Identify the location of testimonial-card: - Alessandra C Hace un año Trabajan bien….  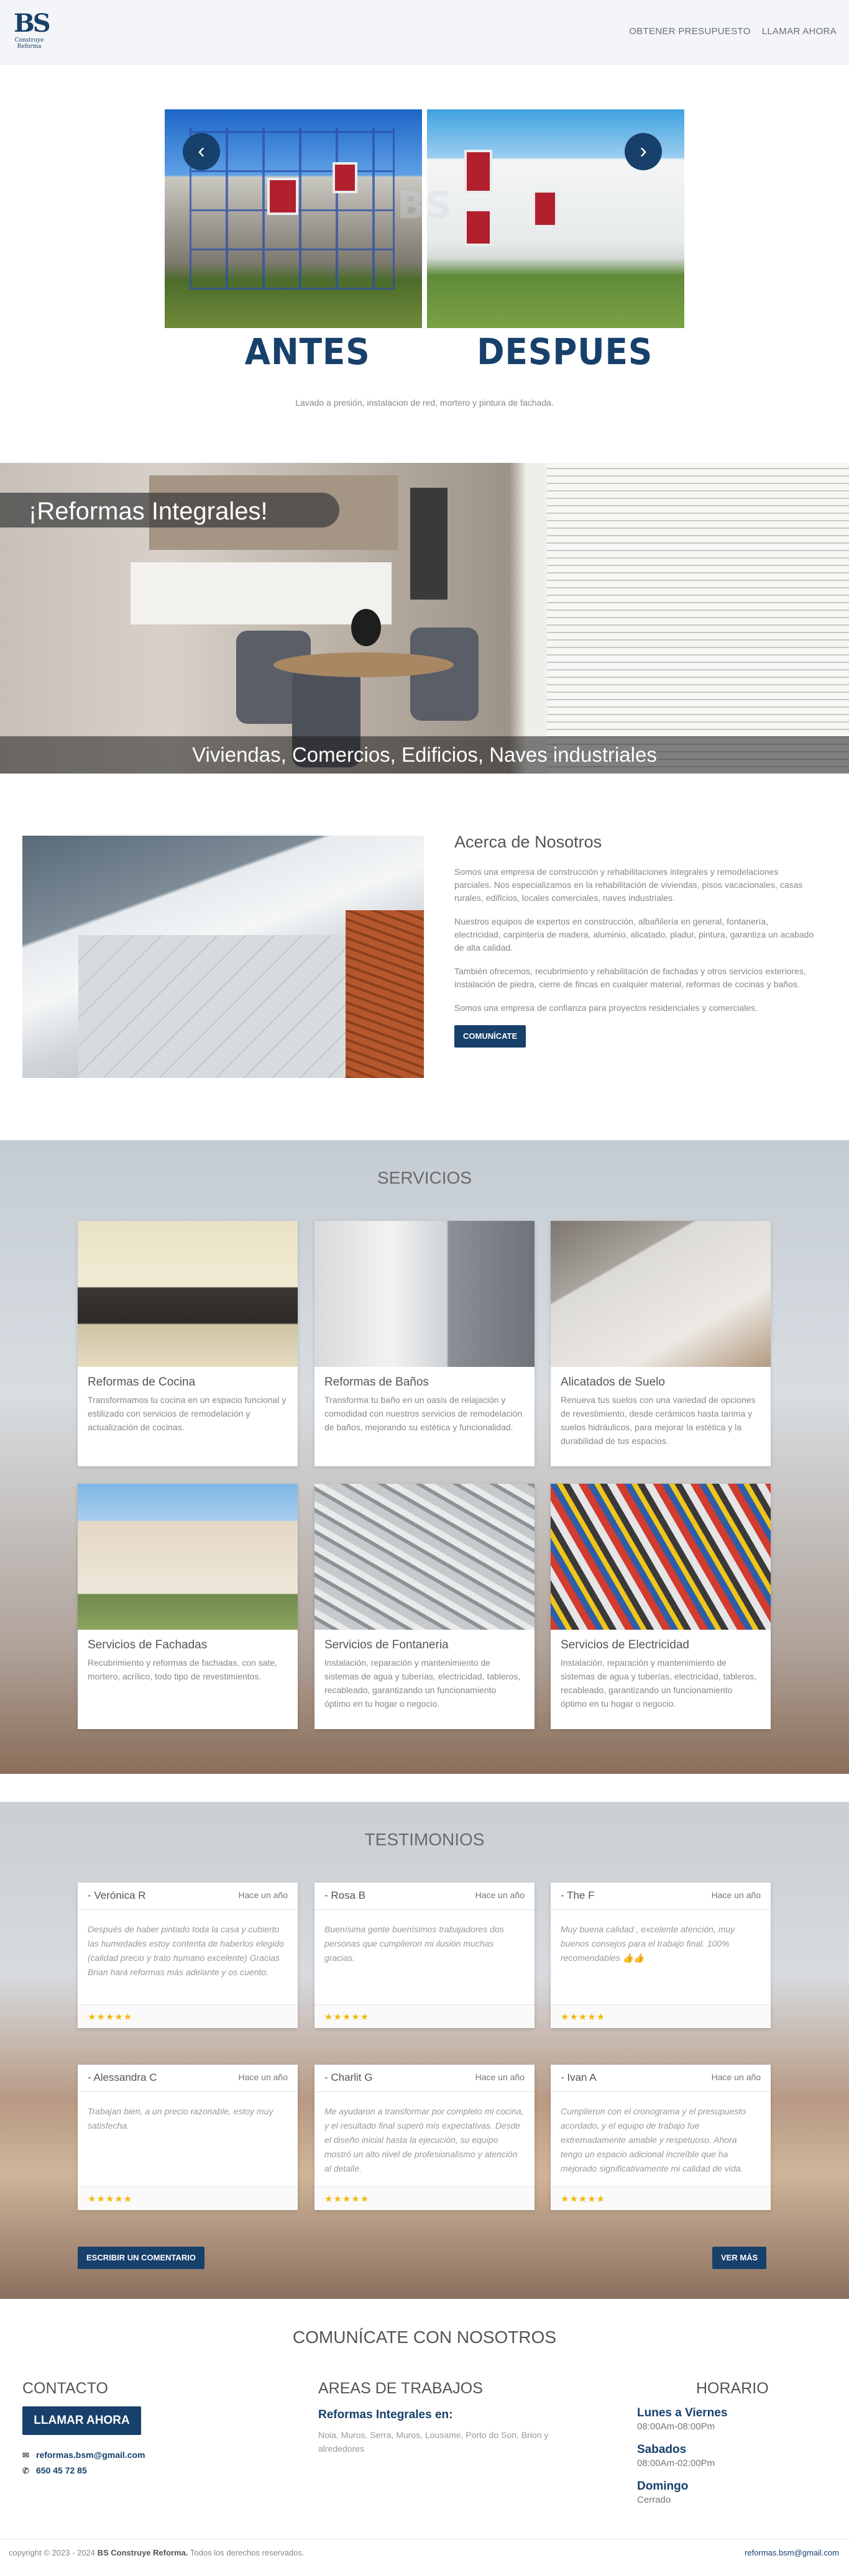
(188, 2137).